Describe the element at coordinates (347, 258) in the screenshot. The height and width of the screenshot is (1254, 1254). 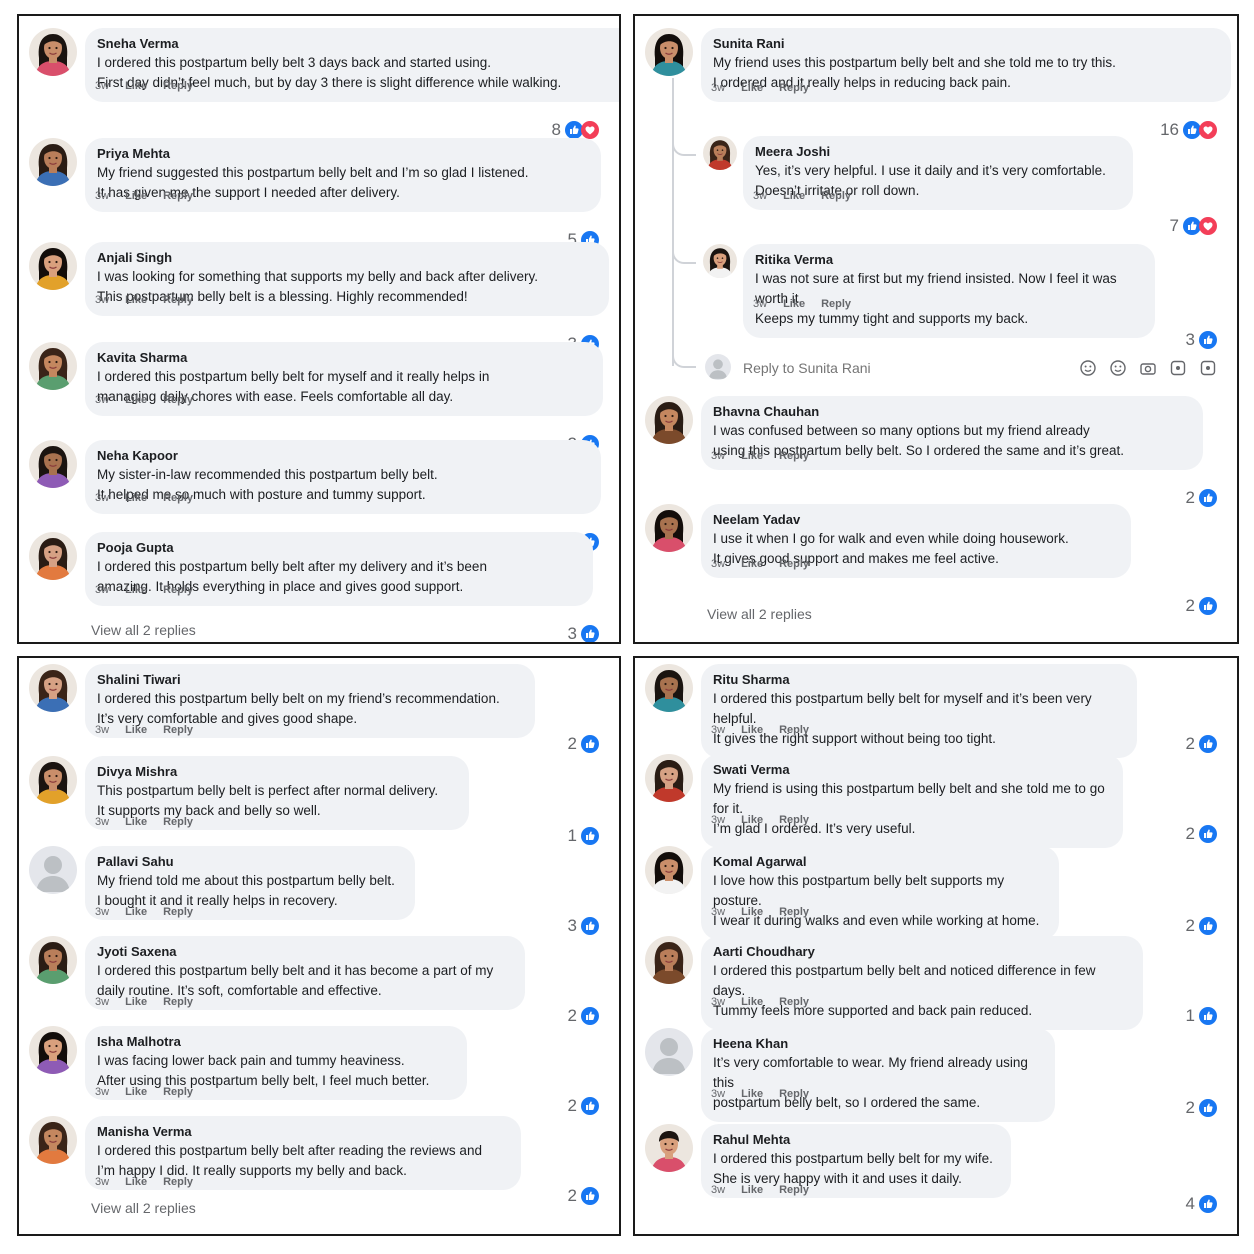
I see `commenter-name: Anjali Singh` at that location.